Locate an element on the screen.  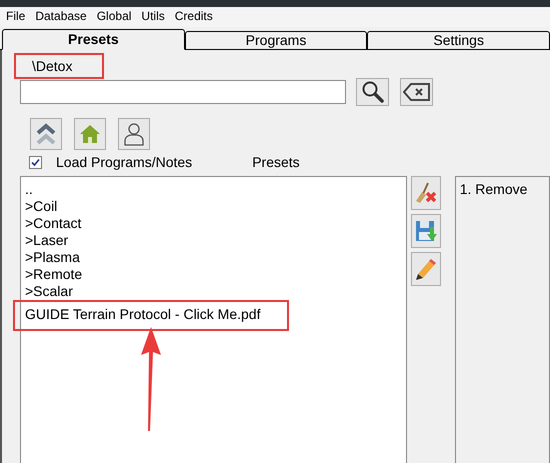
user-button is located at coordinates (134, 134).